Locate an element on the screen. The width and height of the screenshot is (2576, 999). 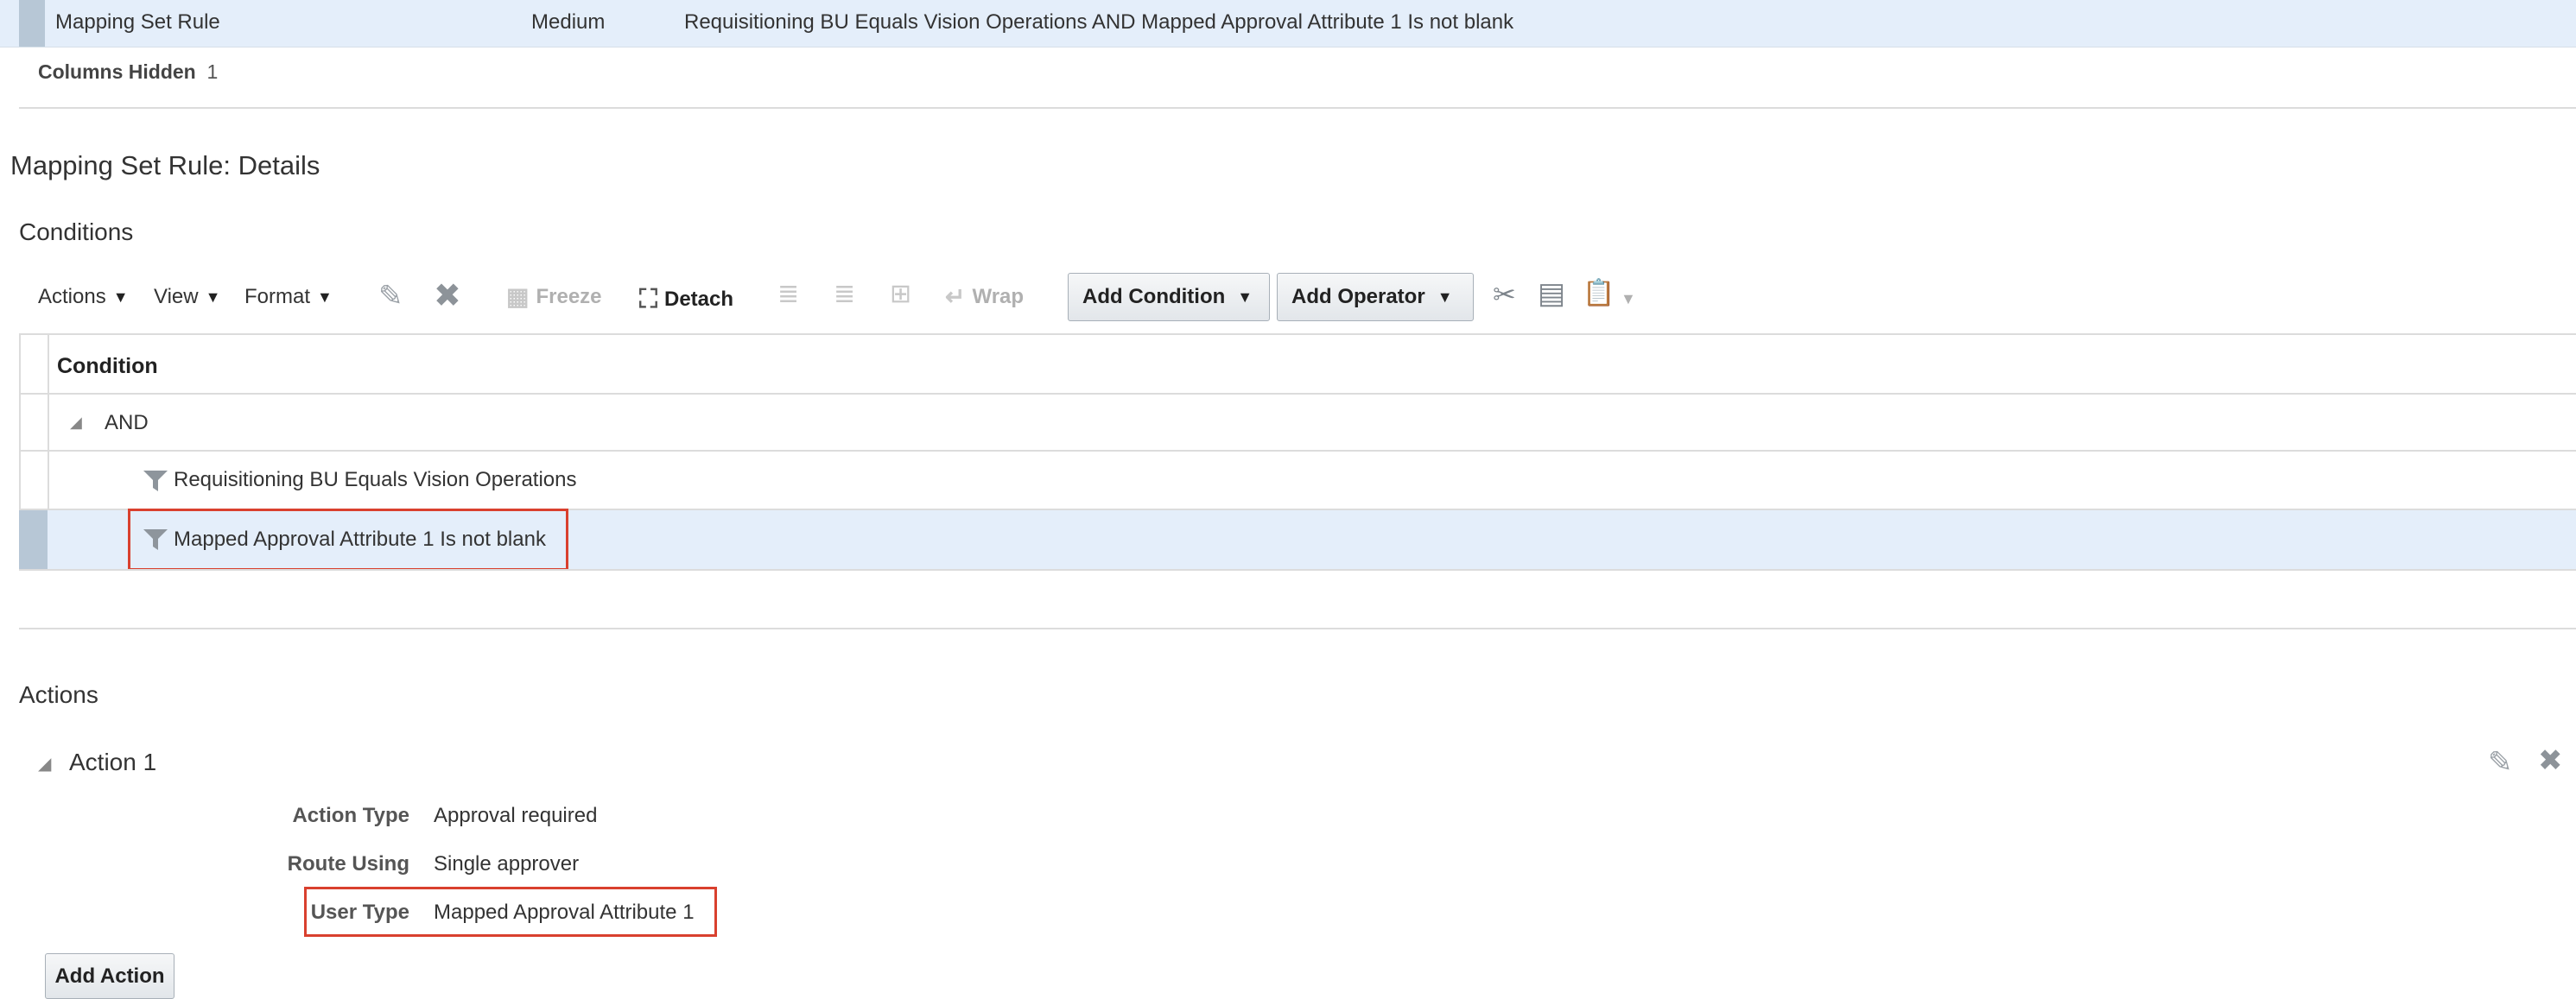
indent-icon: ≣ is located at coordinates (788, 294).